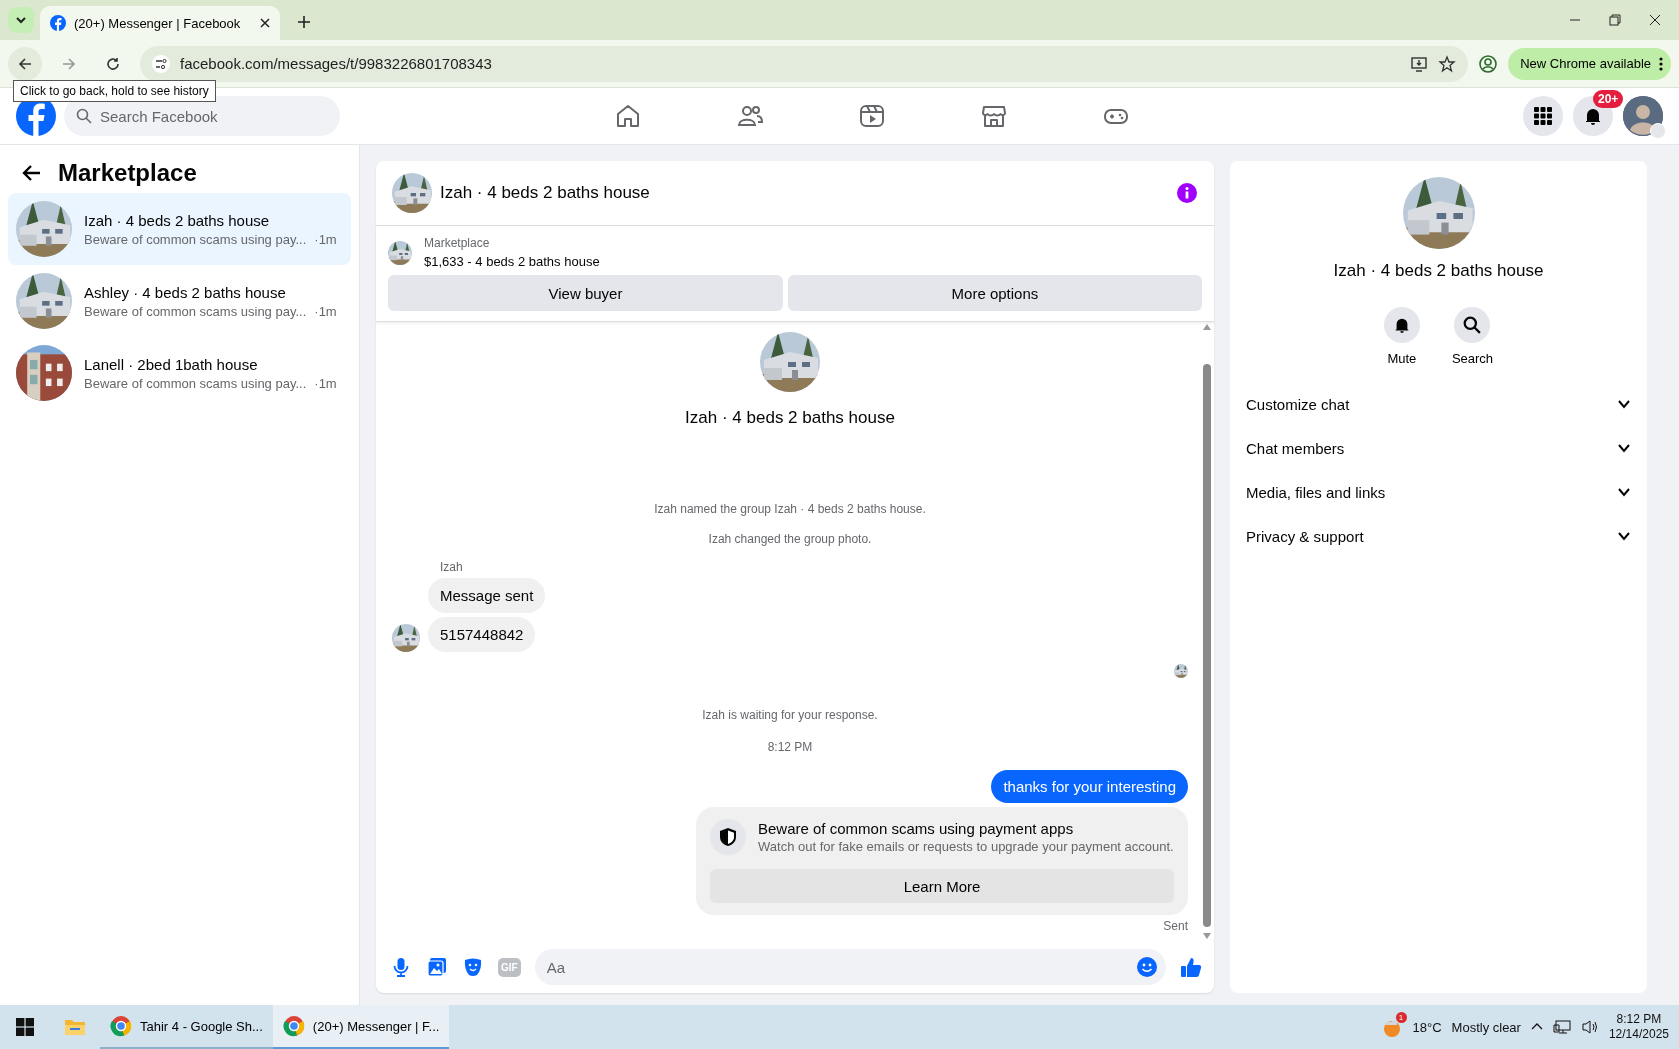  I want to click on home-icon, so click(627, 116).